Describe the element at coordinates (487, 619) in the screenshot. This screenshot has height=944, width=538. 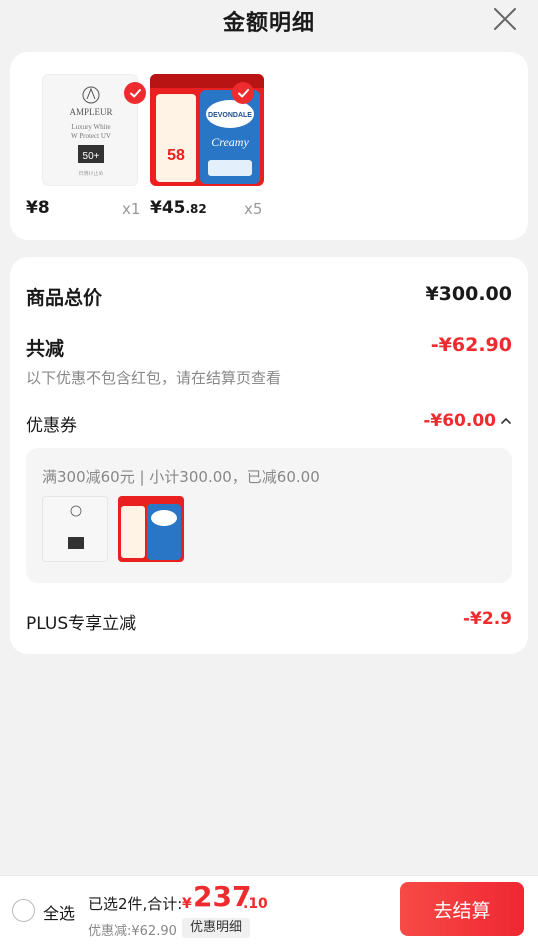
I see `plus-value: -¥2.9` at that location.